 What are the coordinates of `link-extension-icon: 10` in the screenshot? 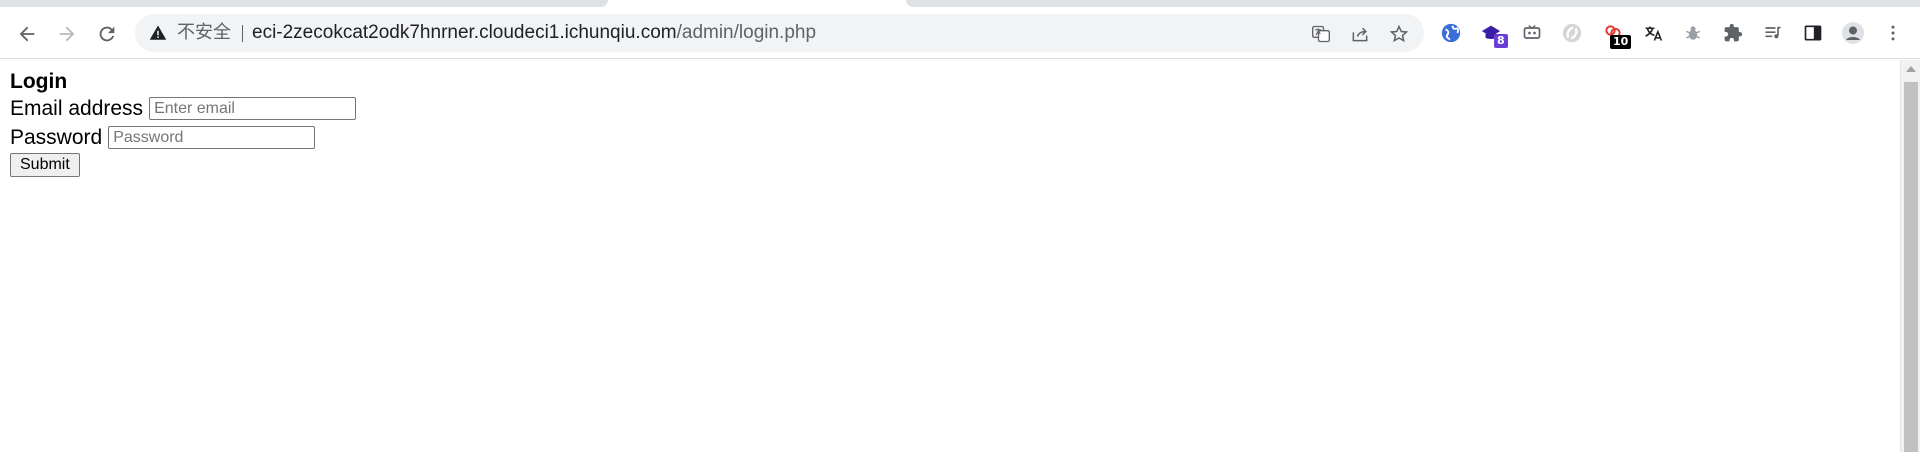 It's located at (1616, 34).